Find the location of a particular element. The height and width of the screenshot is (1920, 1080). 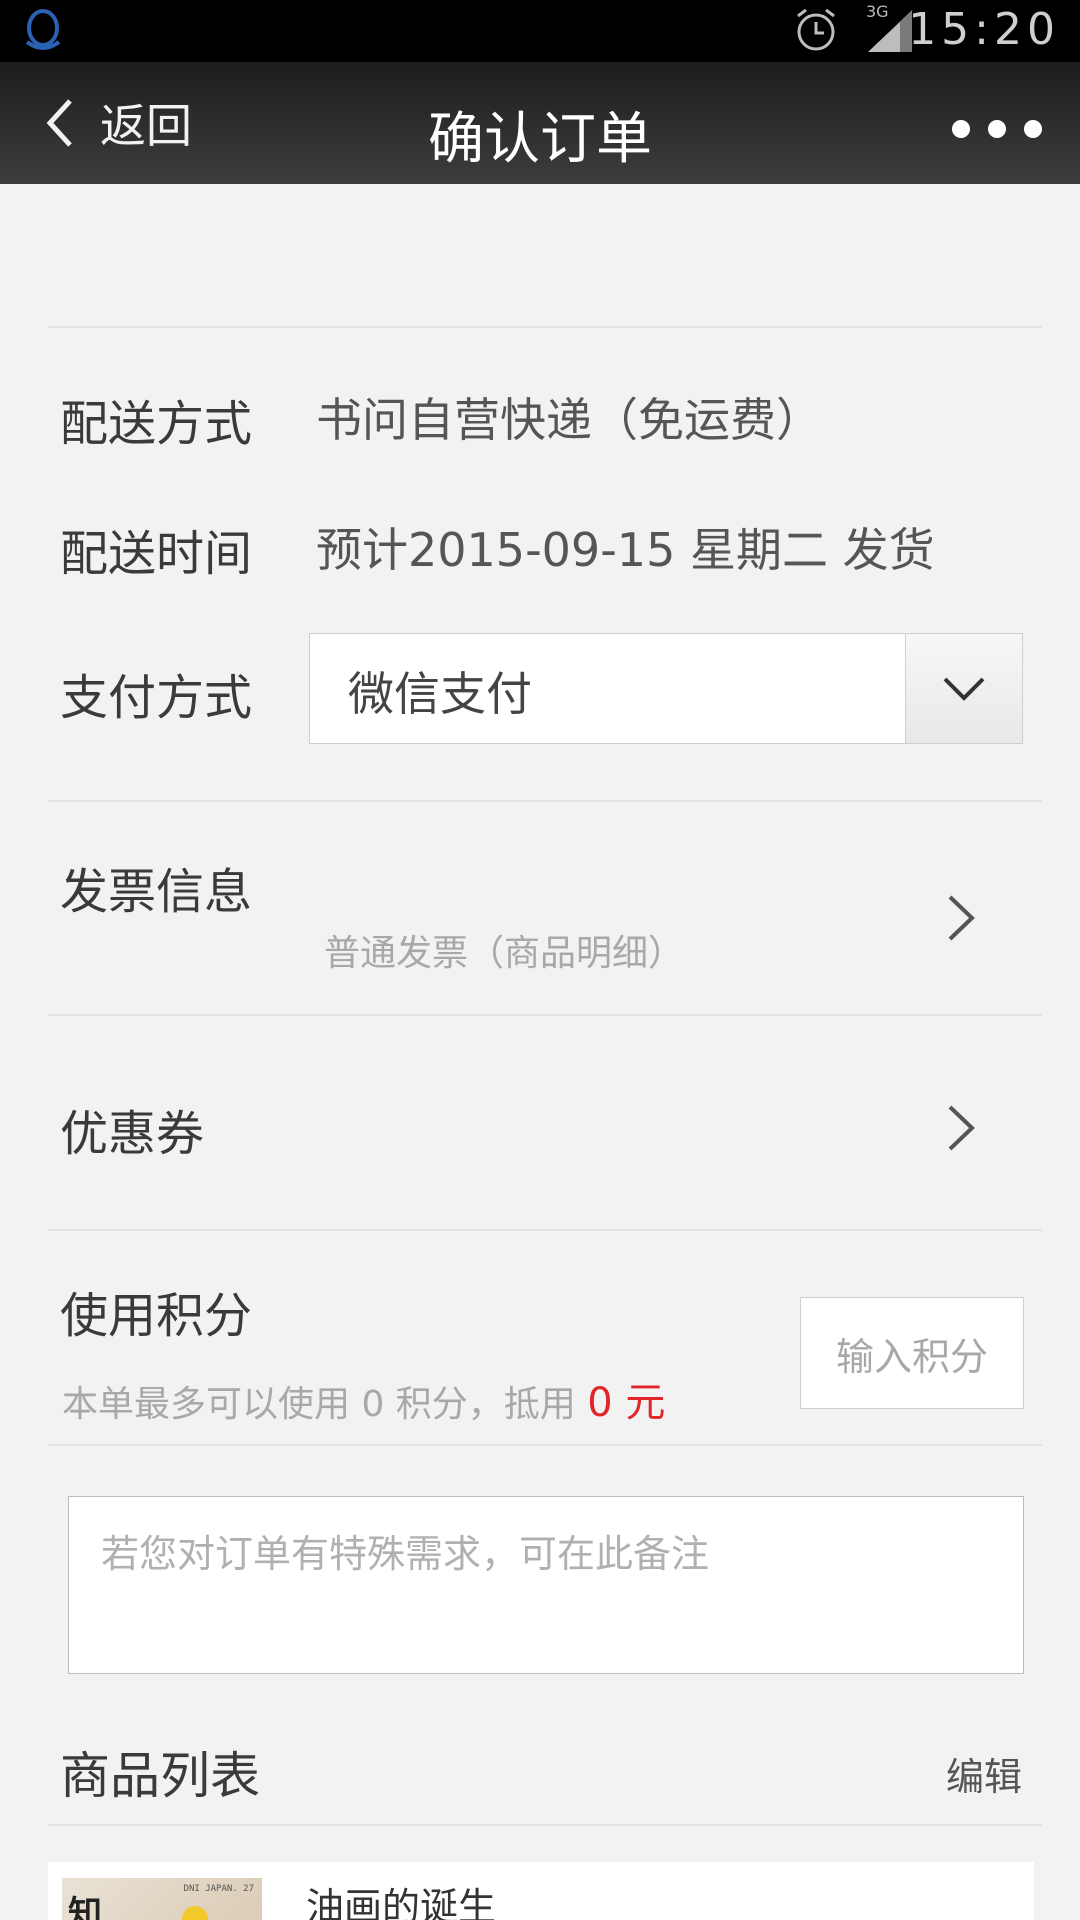

status-time: 15:20 is located at coordinates (984, 29).